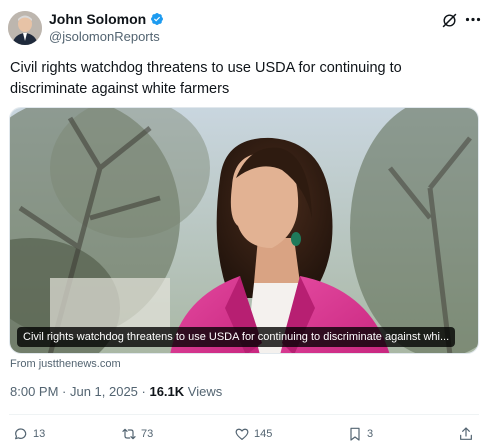 Image resolution: width=488 pixels, height=445 pixels. I want to click on like-count: 145, so click(263, 434).